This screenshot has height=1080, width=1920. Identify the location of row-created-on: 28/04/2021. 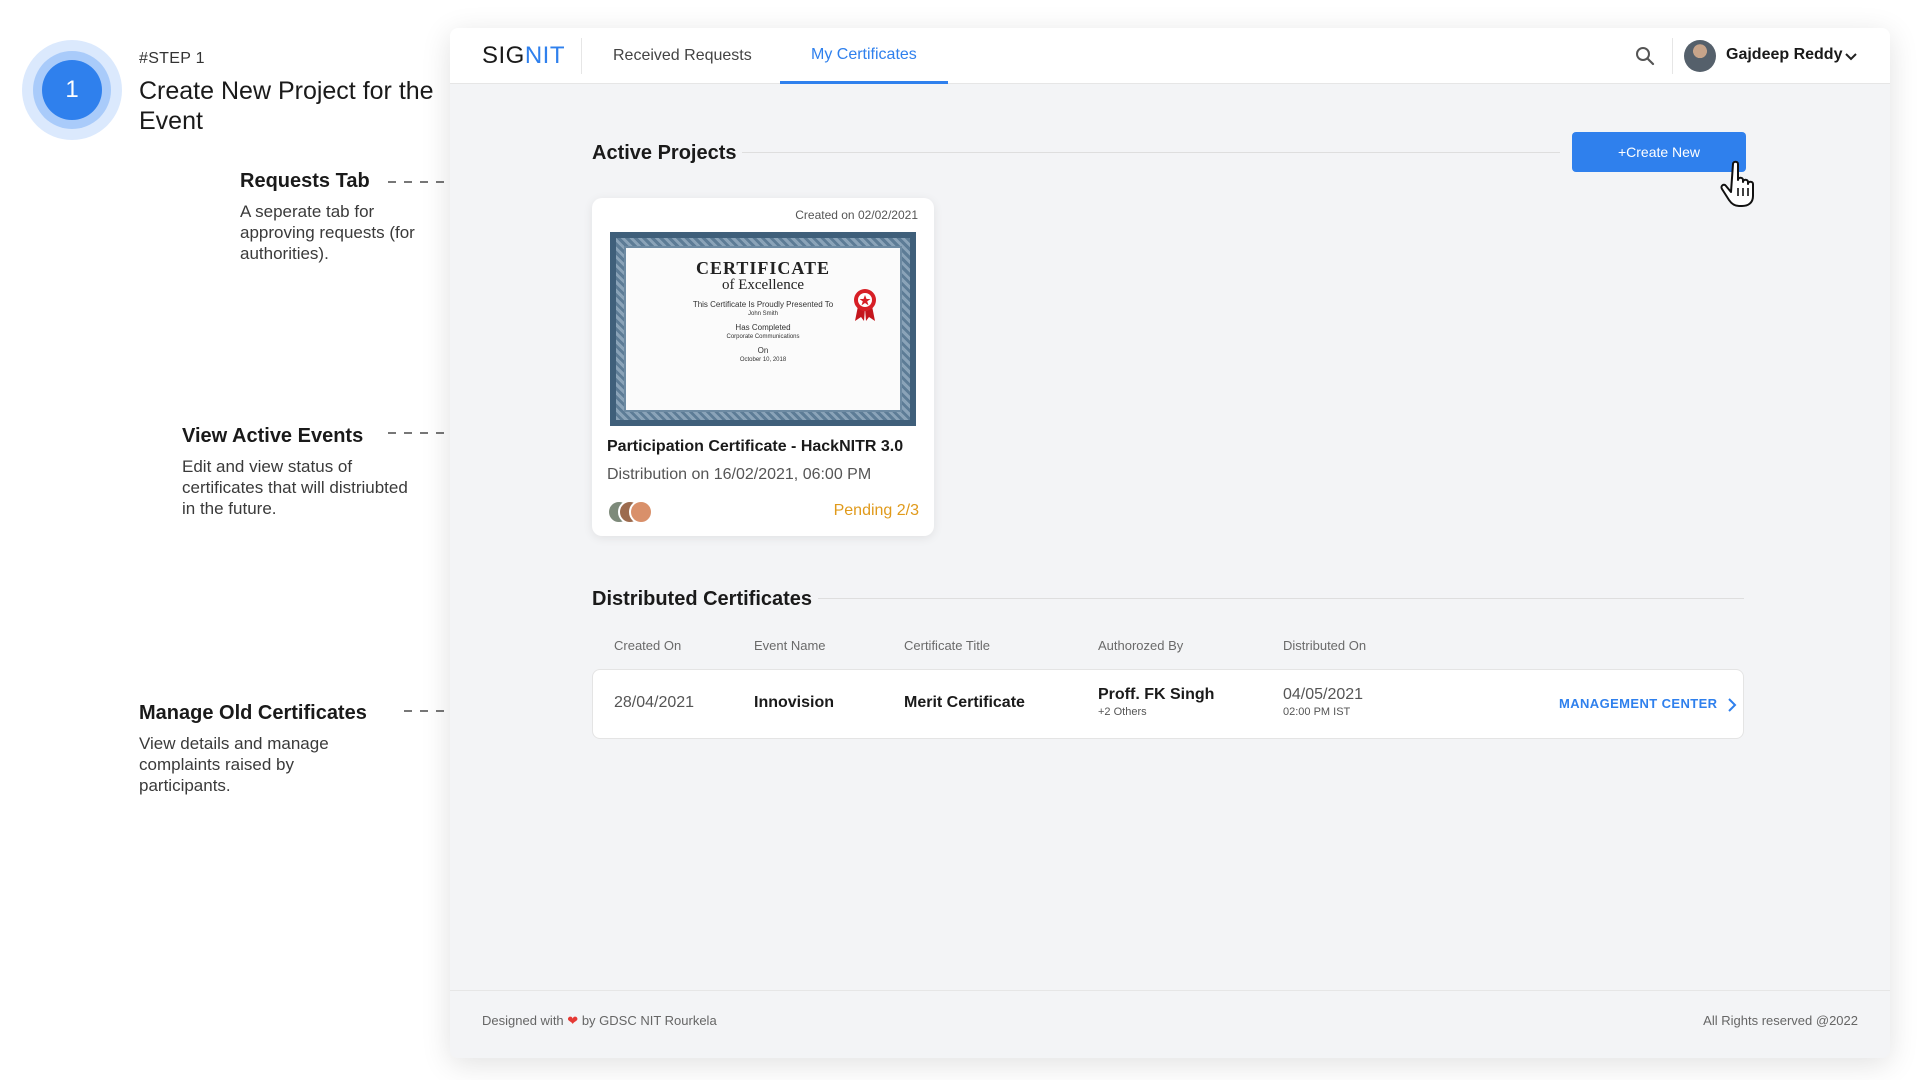
(654, 702).